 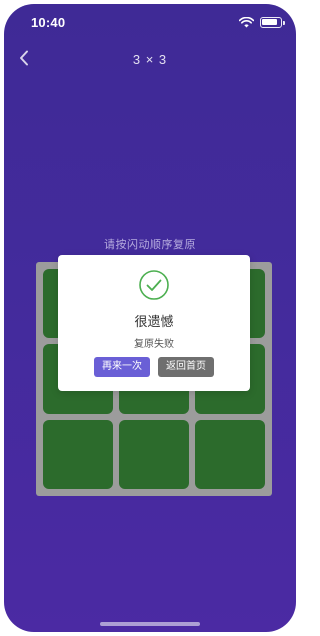 I want to click on dialog-actions: 再来一次 返回首页, so click(x=154, y=367).